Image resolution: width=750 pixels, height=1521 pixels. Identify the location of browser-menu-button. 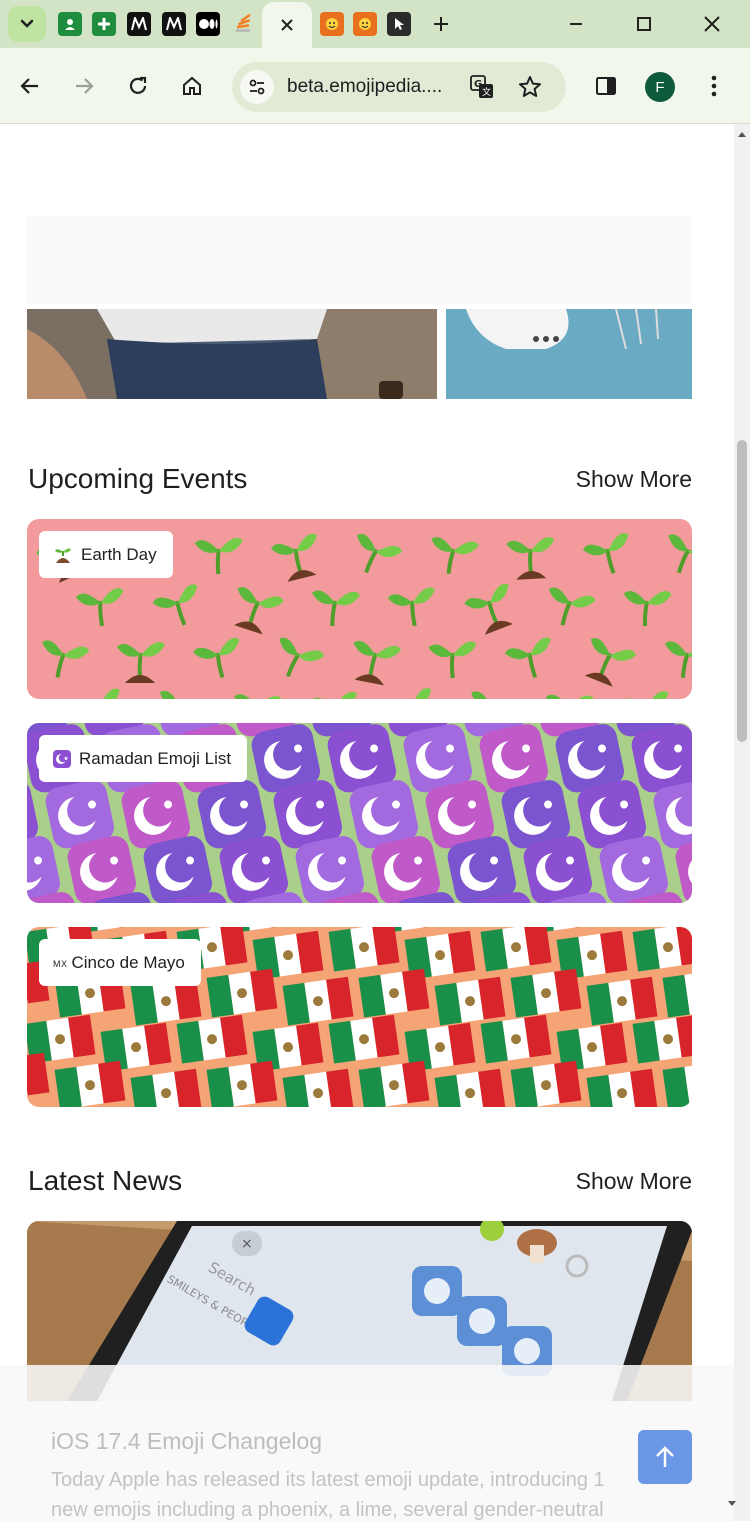
(714, 86).